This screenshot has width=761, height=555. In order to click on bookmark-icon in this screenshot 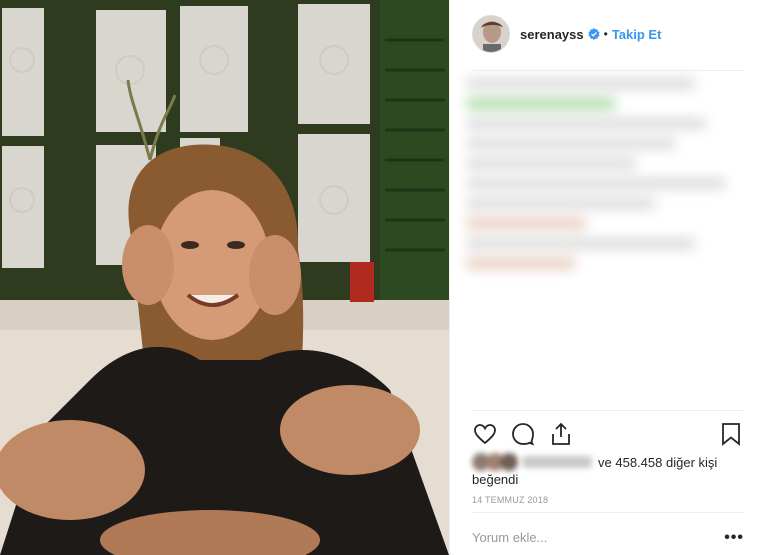, I will do `click(731, 434)`.